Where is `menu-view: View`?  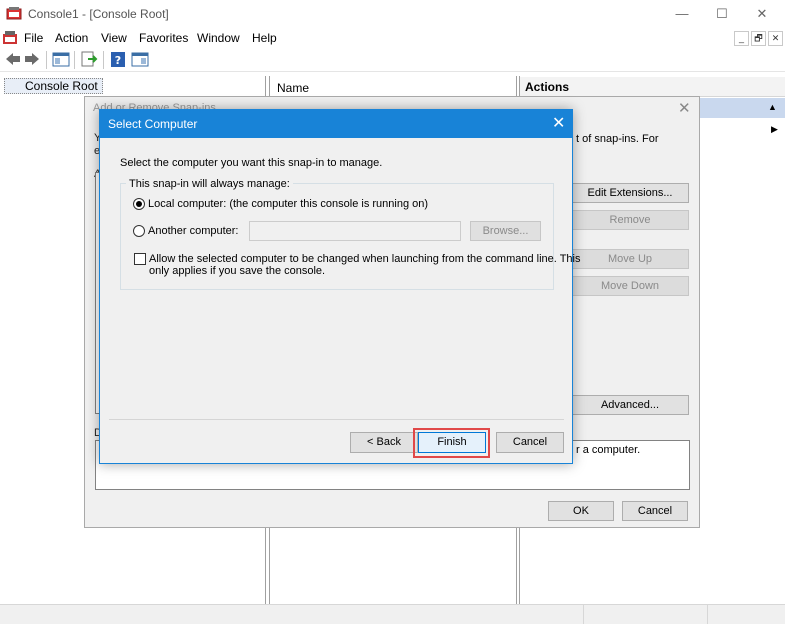
menu-view: View is located at coordinates (114, 38).